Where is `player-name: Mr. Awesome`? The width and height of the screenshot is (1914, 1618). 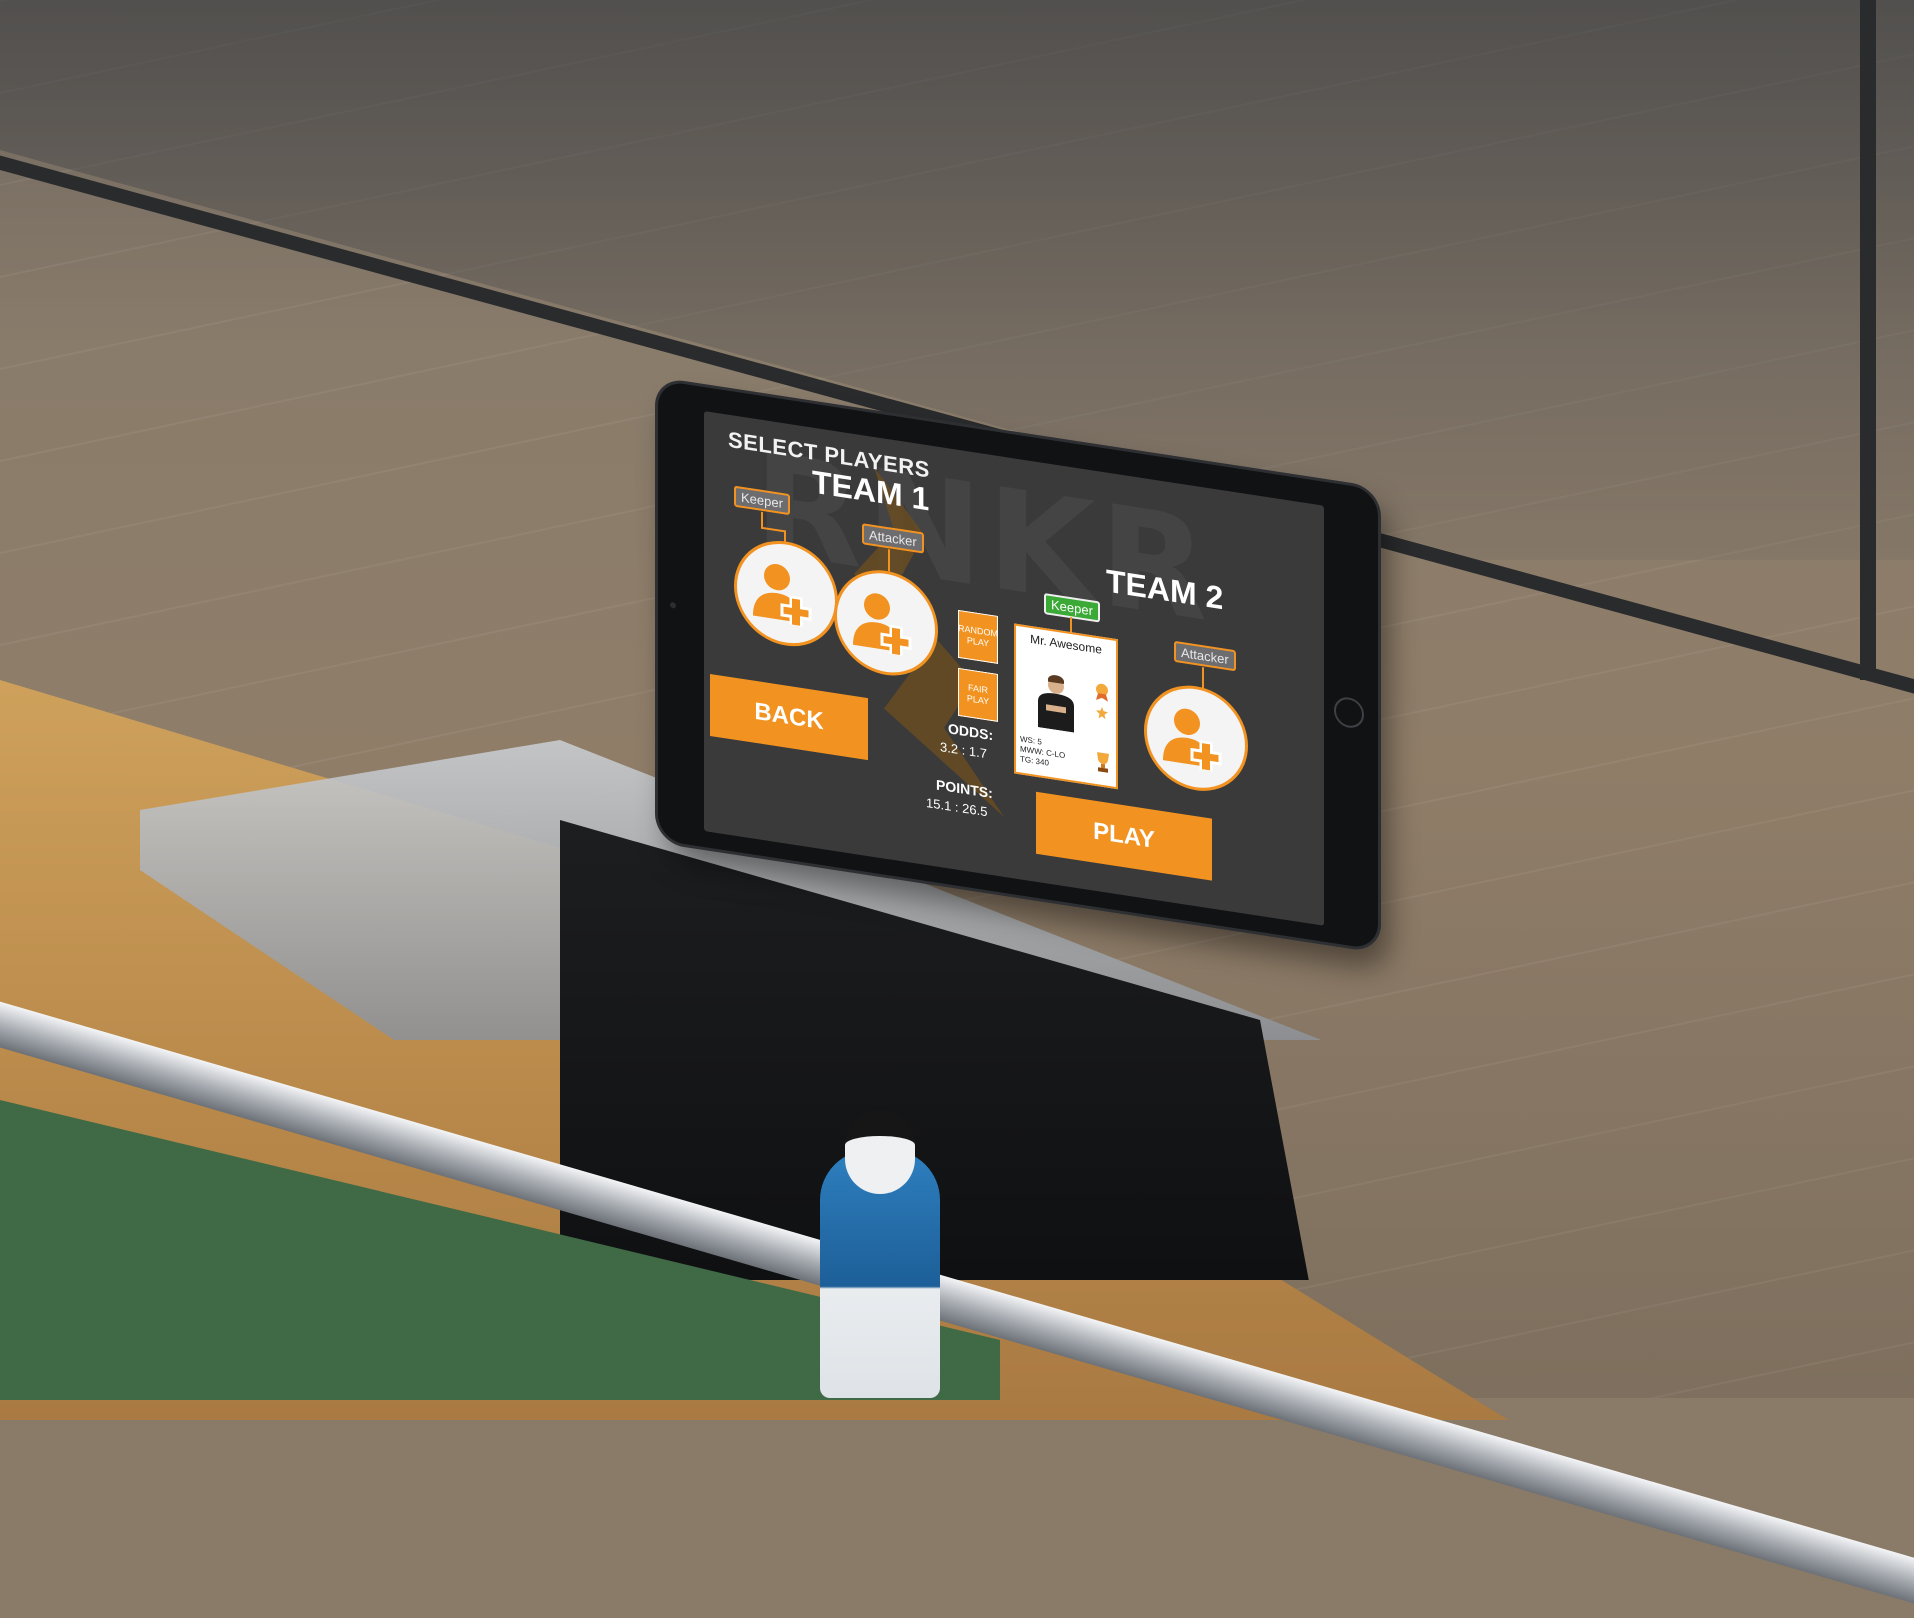 player-name: Mr. Awesome is located at coordinates (1066, 644).